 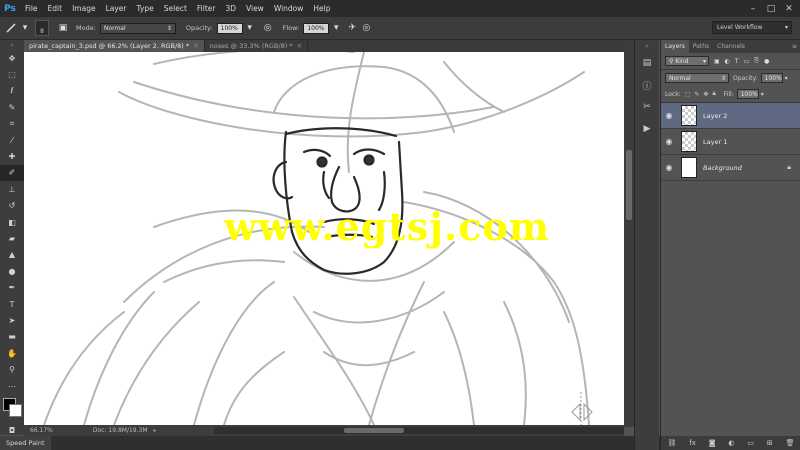 What do you see at coordinates (155, 430) in the screenshot?
I see `status-arrow-icon: ▸` at bounding box center [155, 430].